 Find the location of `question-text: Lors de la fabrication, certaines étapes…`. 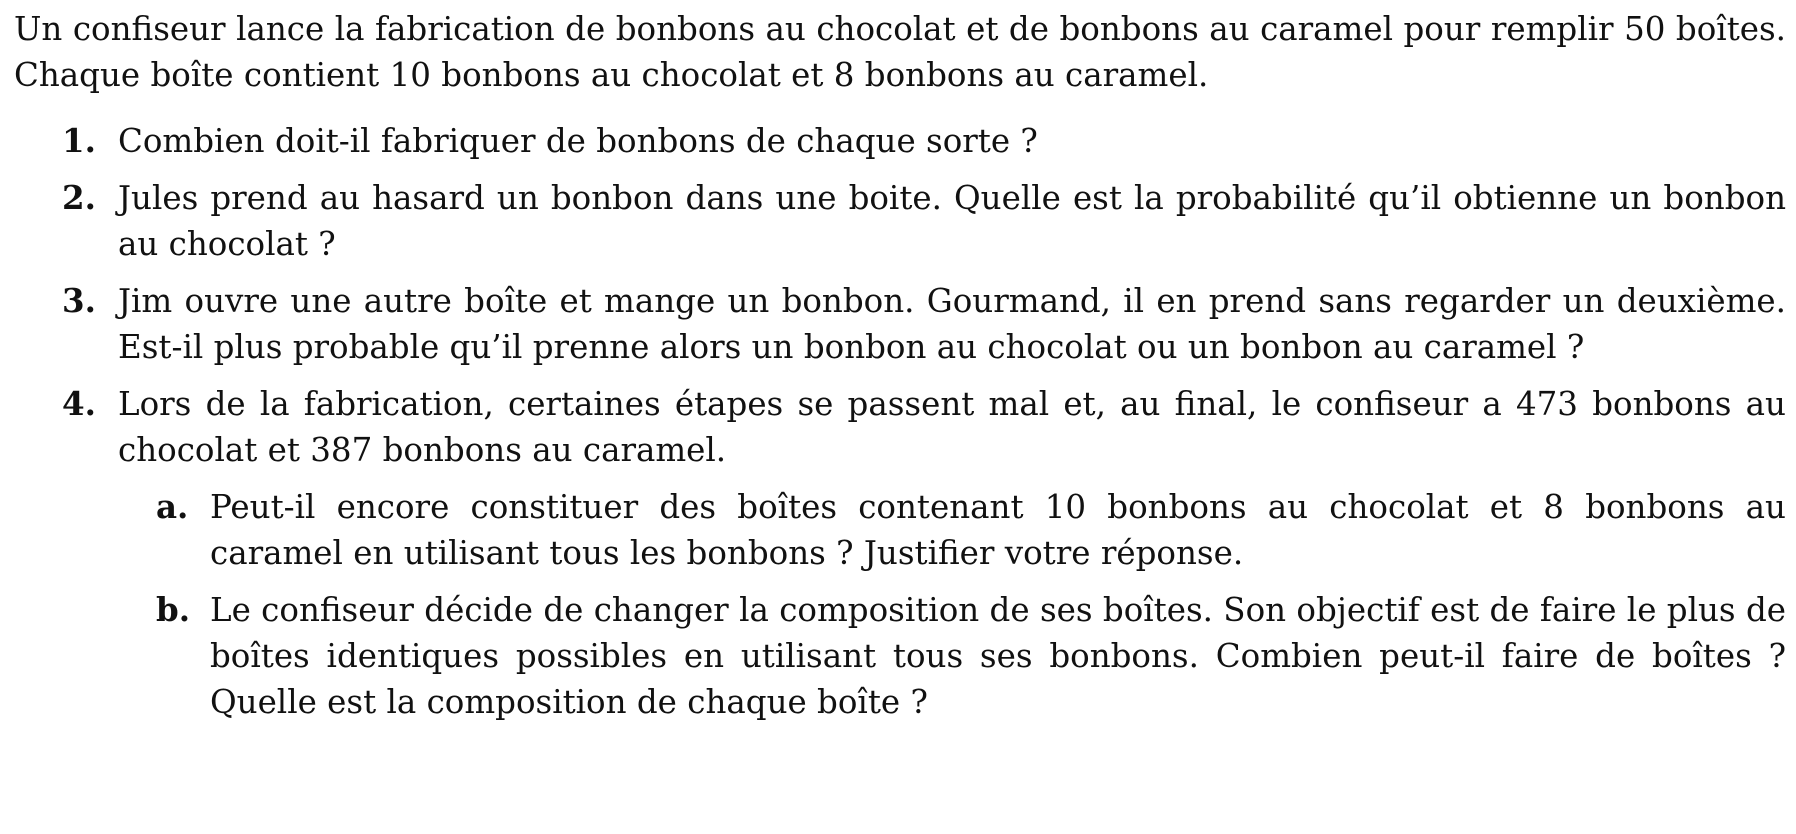

question-text: Lors de la fabrication, certaines étapes… is located at coordinates (952, 427).